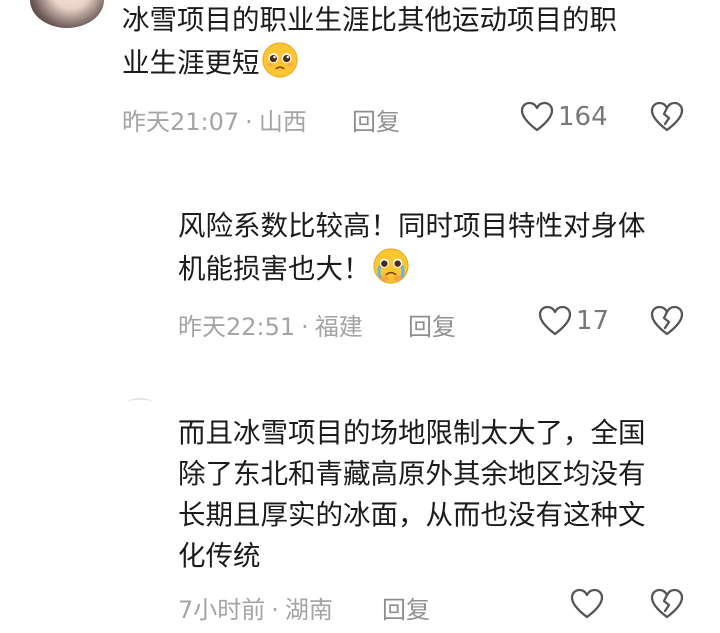 The width and height of the screenshot is (720, 633). Describe the element at coordinates (279, 60) in the screenshot. I see `pleading-face-emoji` at that location.